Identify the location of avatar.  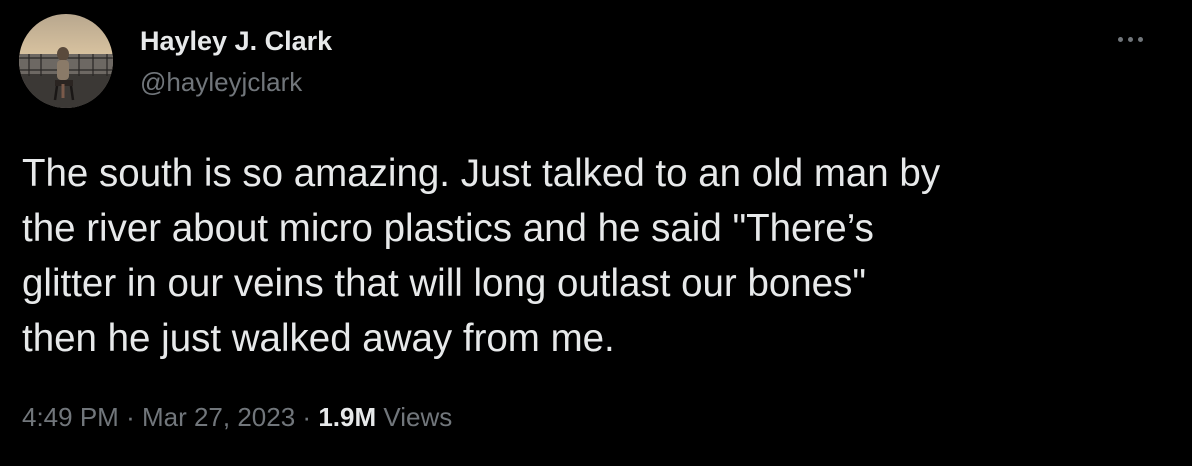
(66, 61).